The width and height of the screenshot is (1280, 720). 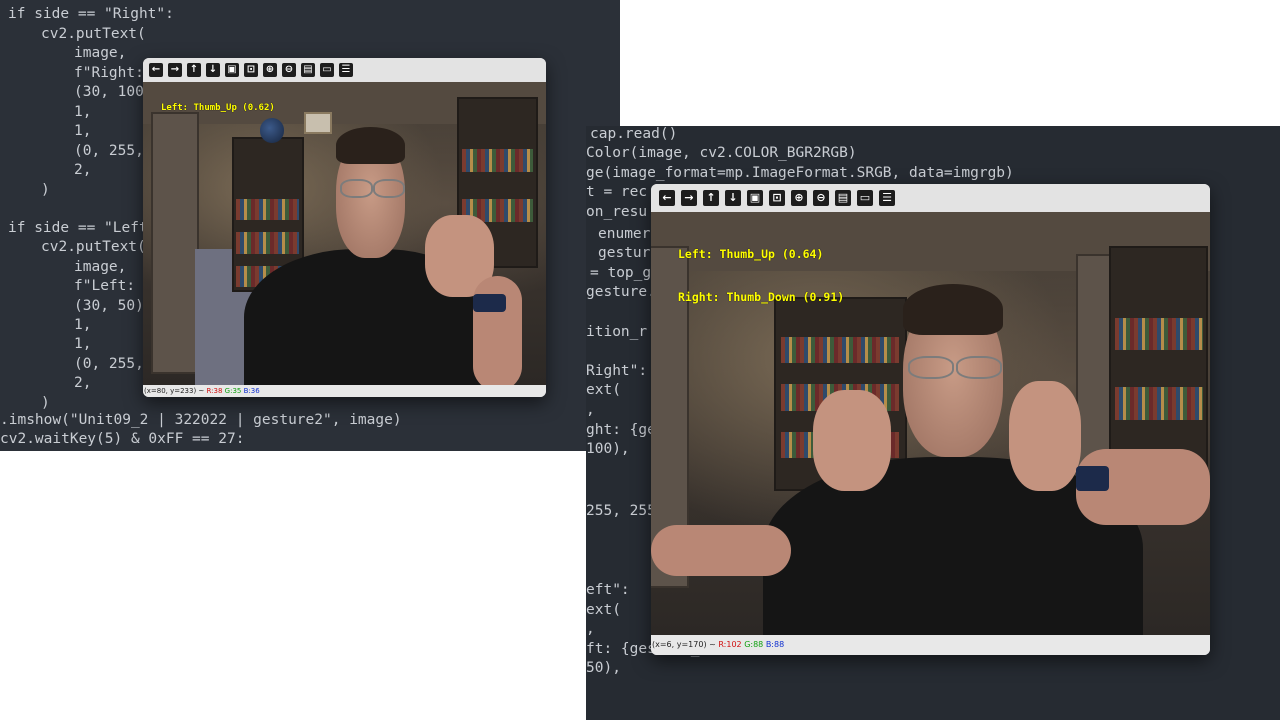 What do you see at coordinates (109, 92) in the screenshot?
I see `code-line: (30, 100` at bounding box center [109, 92].